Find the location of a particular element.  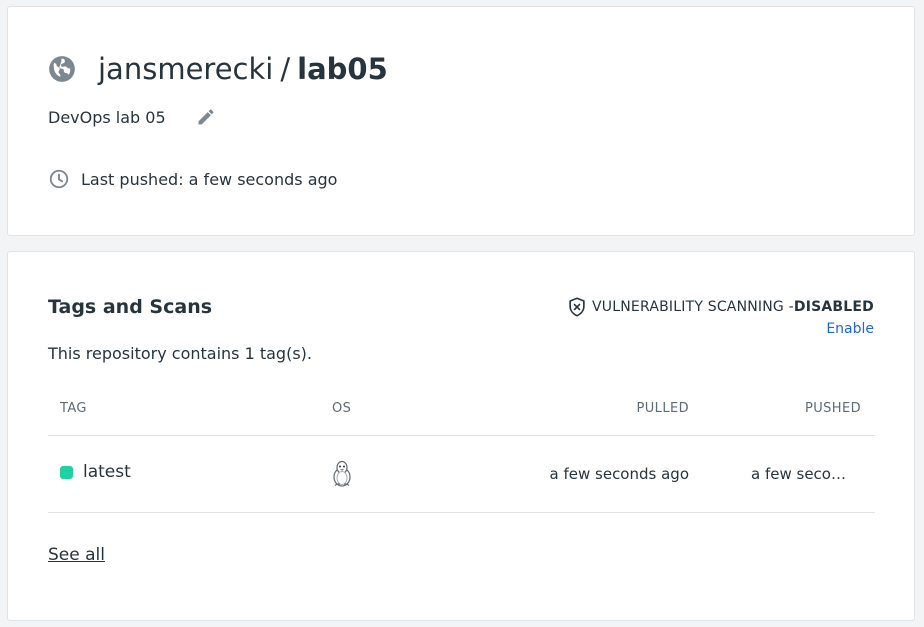

enable-scanning-link: Enable is located at coordinates (850, 329).